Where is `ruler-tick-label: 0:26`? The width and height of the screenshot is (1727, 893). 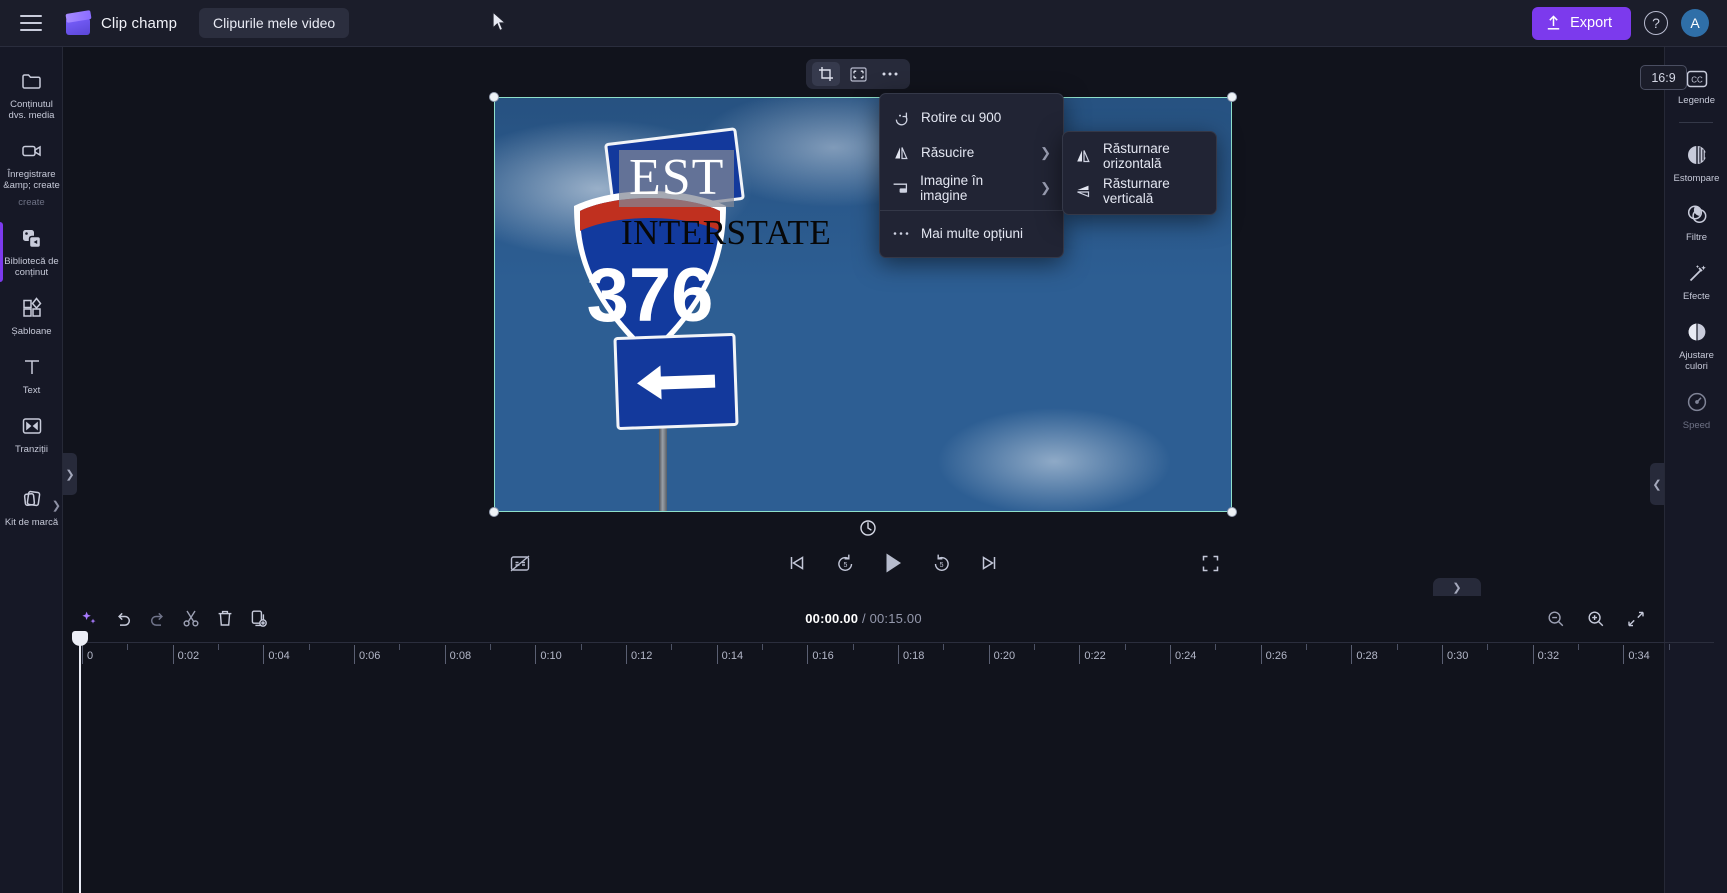 ruler-tick-label: 0:26 is located at coordinates (1276, 656).